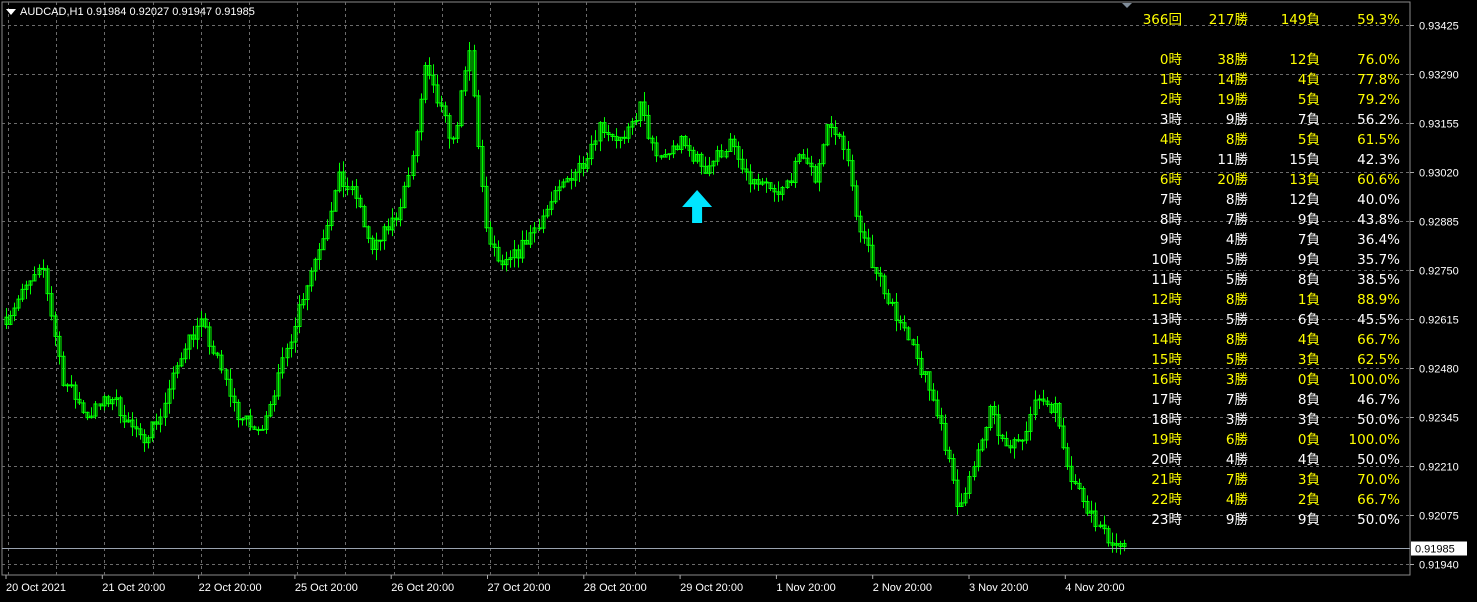 This screenshot has height=602, width=1477. What do you see at coordinates (1308, 400) in the screenshot?
I see `hour-losses: 8負` at bounding box center [1308, 400].